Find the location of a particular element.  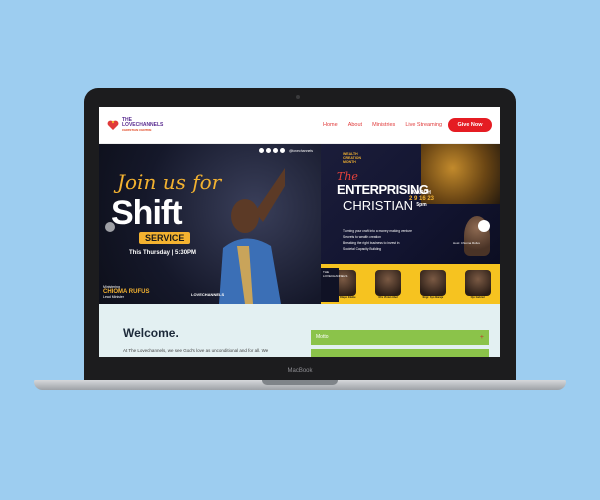

minister-role: Lead Minister is located at coordinates (114, 297).